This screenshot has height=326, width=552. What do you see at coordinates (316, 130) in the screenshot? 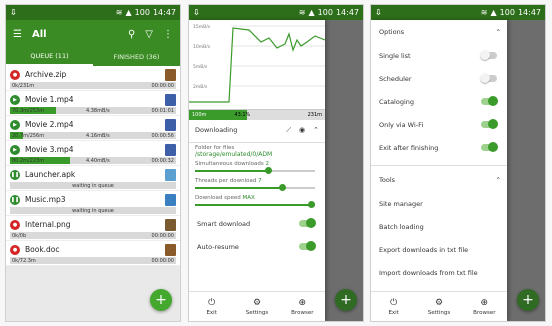
I see `chevron-up-icon: ⌃` at bounding box center [316, 130].